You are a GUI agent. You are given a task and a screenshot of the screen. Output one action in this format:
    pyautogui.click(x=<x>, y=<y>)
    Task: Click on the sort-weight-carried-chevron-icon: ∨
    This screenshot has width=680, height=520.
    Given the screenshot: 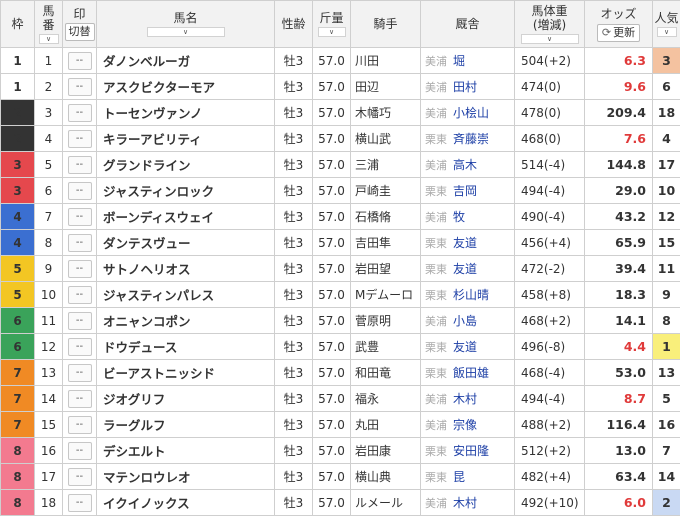 What is the action you would take?
    pyautogui.click(x=331, y=32)
    